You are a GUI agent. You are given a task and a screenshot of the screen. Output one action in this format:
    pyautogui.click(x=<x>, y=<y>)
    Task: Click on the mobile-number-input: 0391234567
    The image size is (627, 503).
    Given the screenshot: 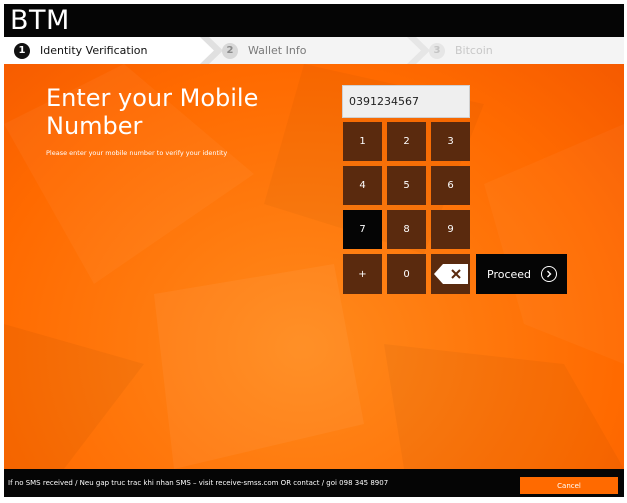 What is the action you would take?
    pyautogui.click(x=406, y=101)
    